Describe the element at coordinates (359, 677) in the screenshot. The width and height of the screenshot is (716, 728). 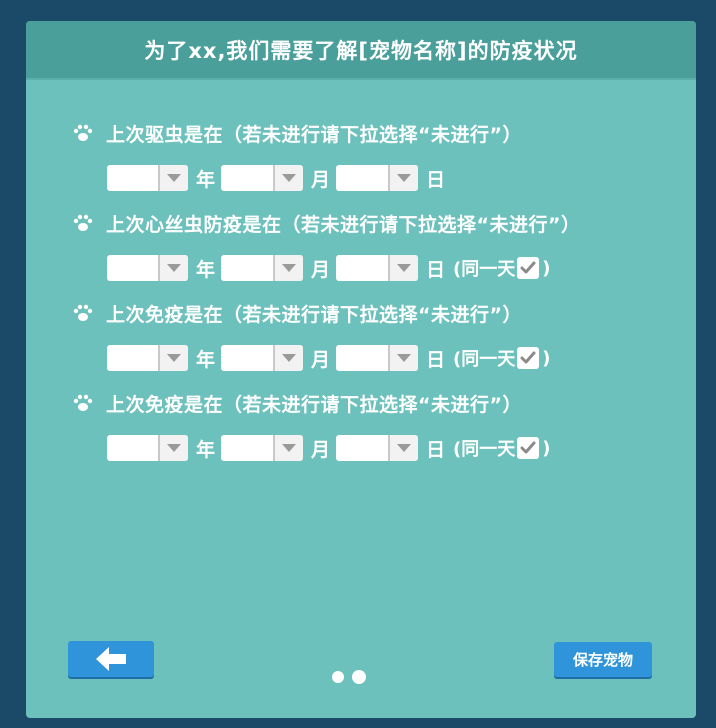
I see `page-dot-active` at that location.